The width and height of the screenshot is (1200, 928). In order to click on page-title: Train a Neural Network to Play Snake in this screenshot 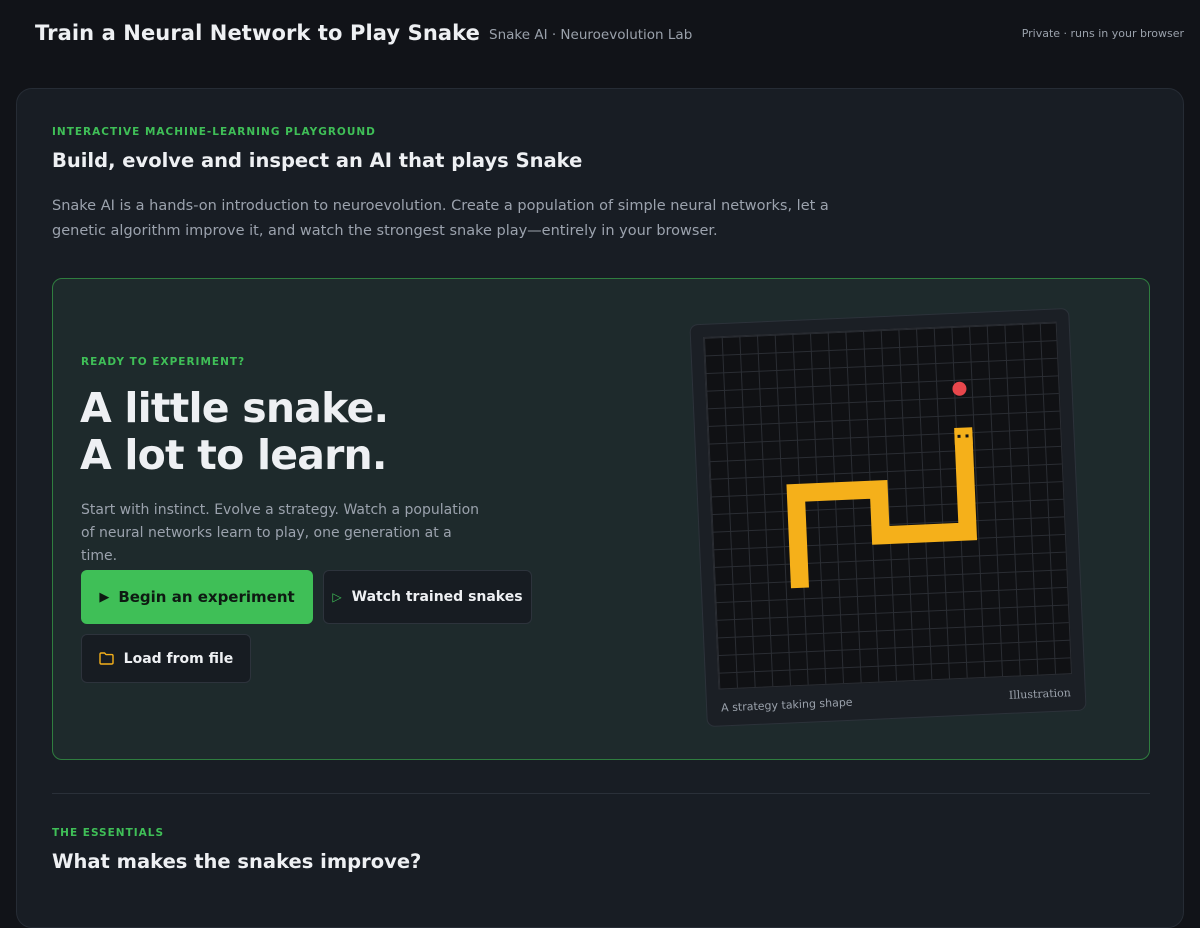, I will do `click(257, 33)`.